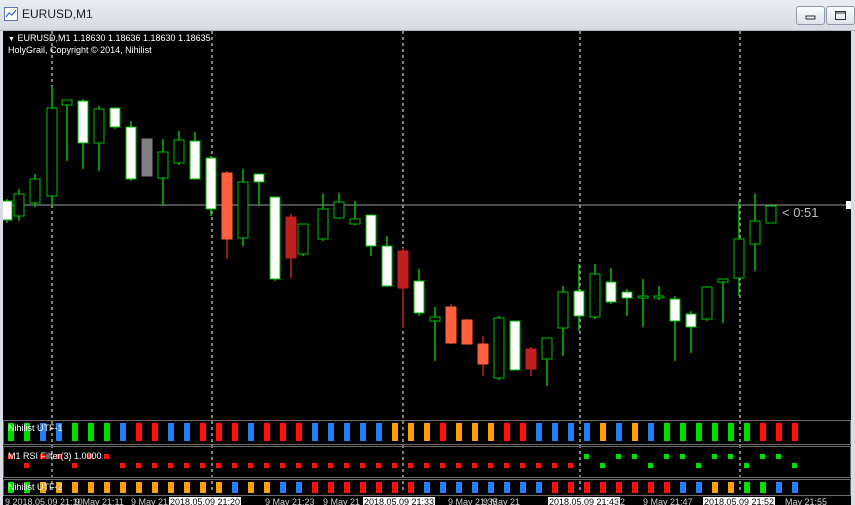 The image size is (855, 505). What do you see at coordinates (427, 462) in the screenshot?
I see `rsi-filter-pane` at bounding box center [427, 462].